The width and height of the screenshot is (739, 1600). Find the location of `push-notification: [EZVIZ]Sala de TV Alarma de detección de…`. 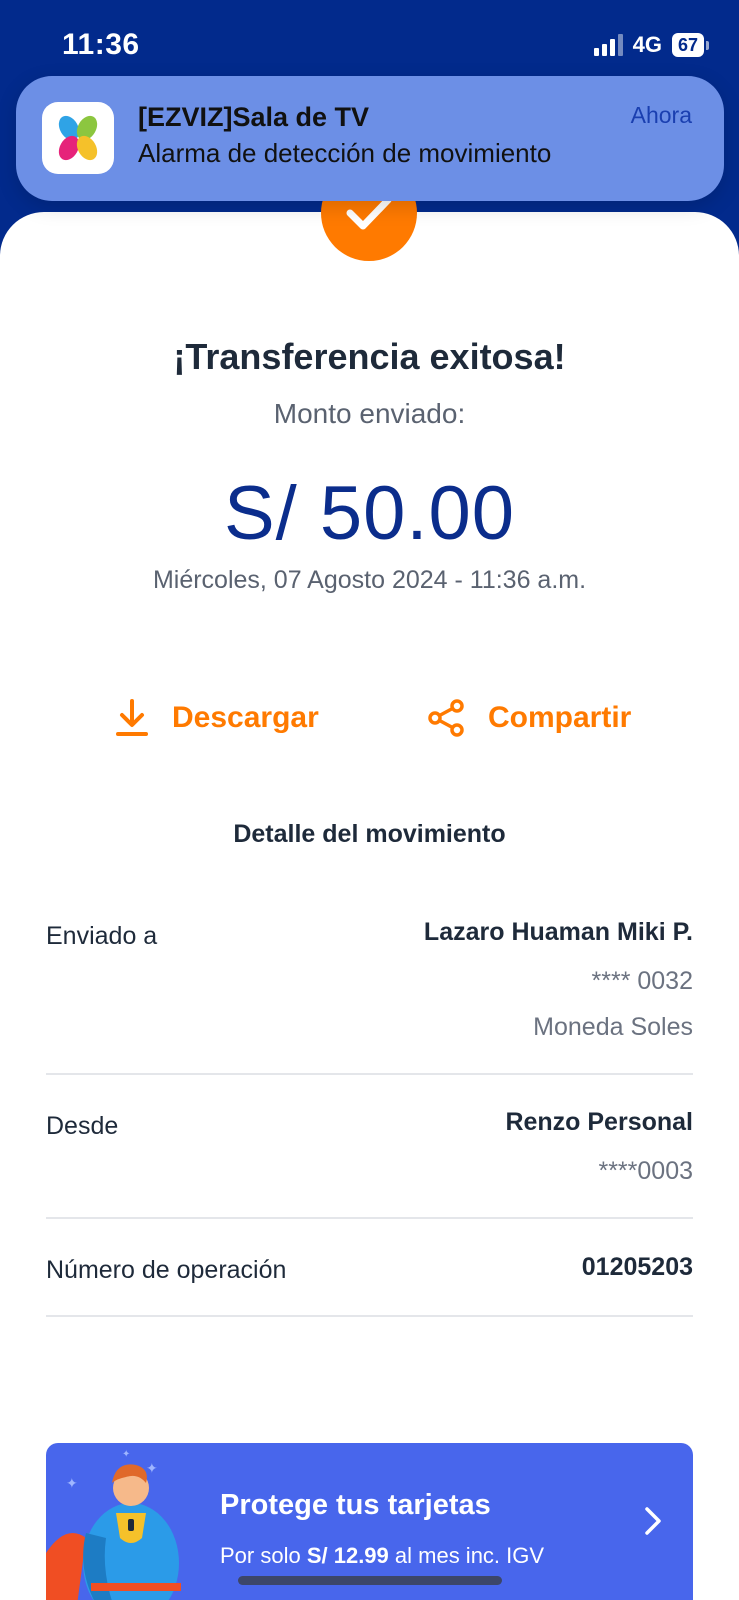

push-notification: [EZVIZ]Sala de TV Alarma de detección de… is located at coordinates (370, 138).